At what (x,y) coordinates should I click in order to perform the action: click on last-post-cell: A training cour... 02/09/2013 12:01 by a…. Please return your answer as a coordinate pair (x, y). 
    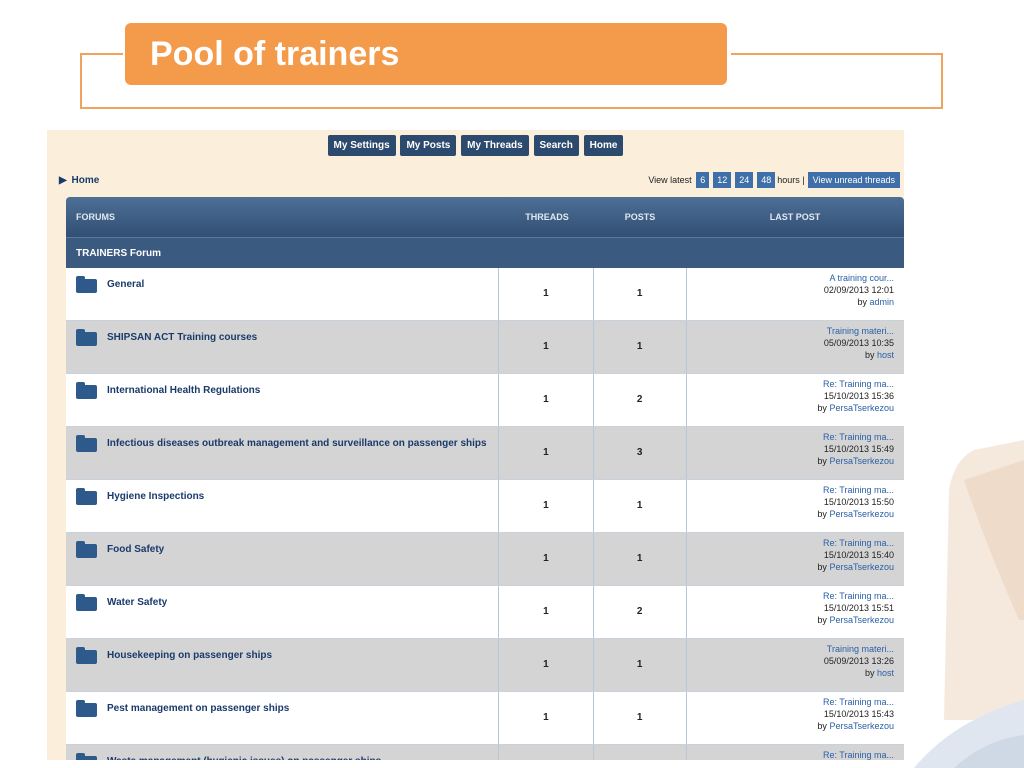
    Looking at the image, I should click on (795, 294).